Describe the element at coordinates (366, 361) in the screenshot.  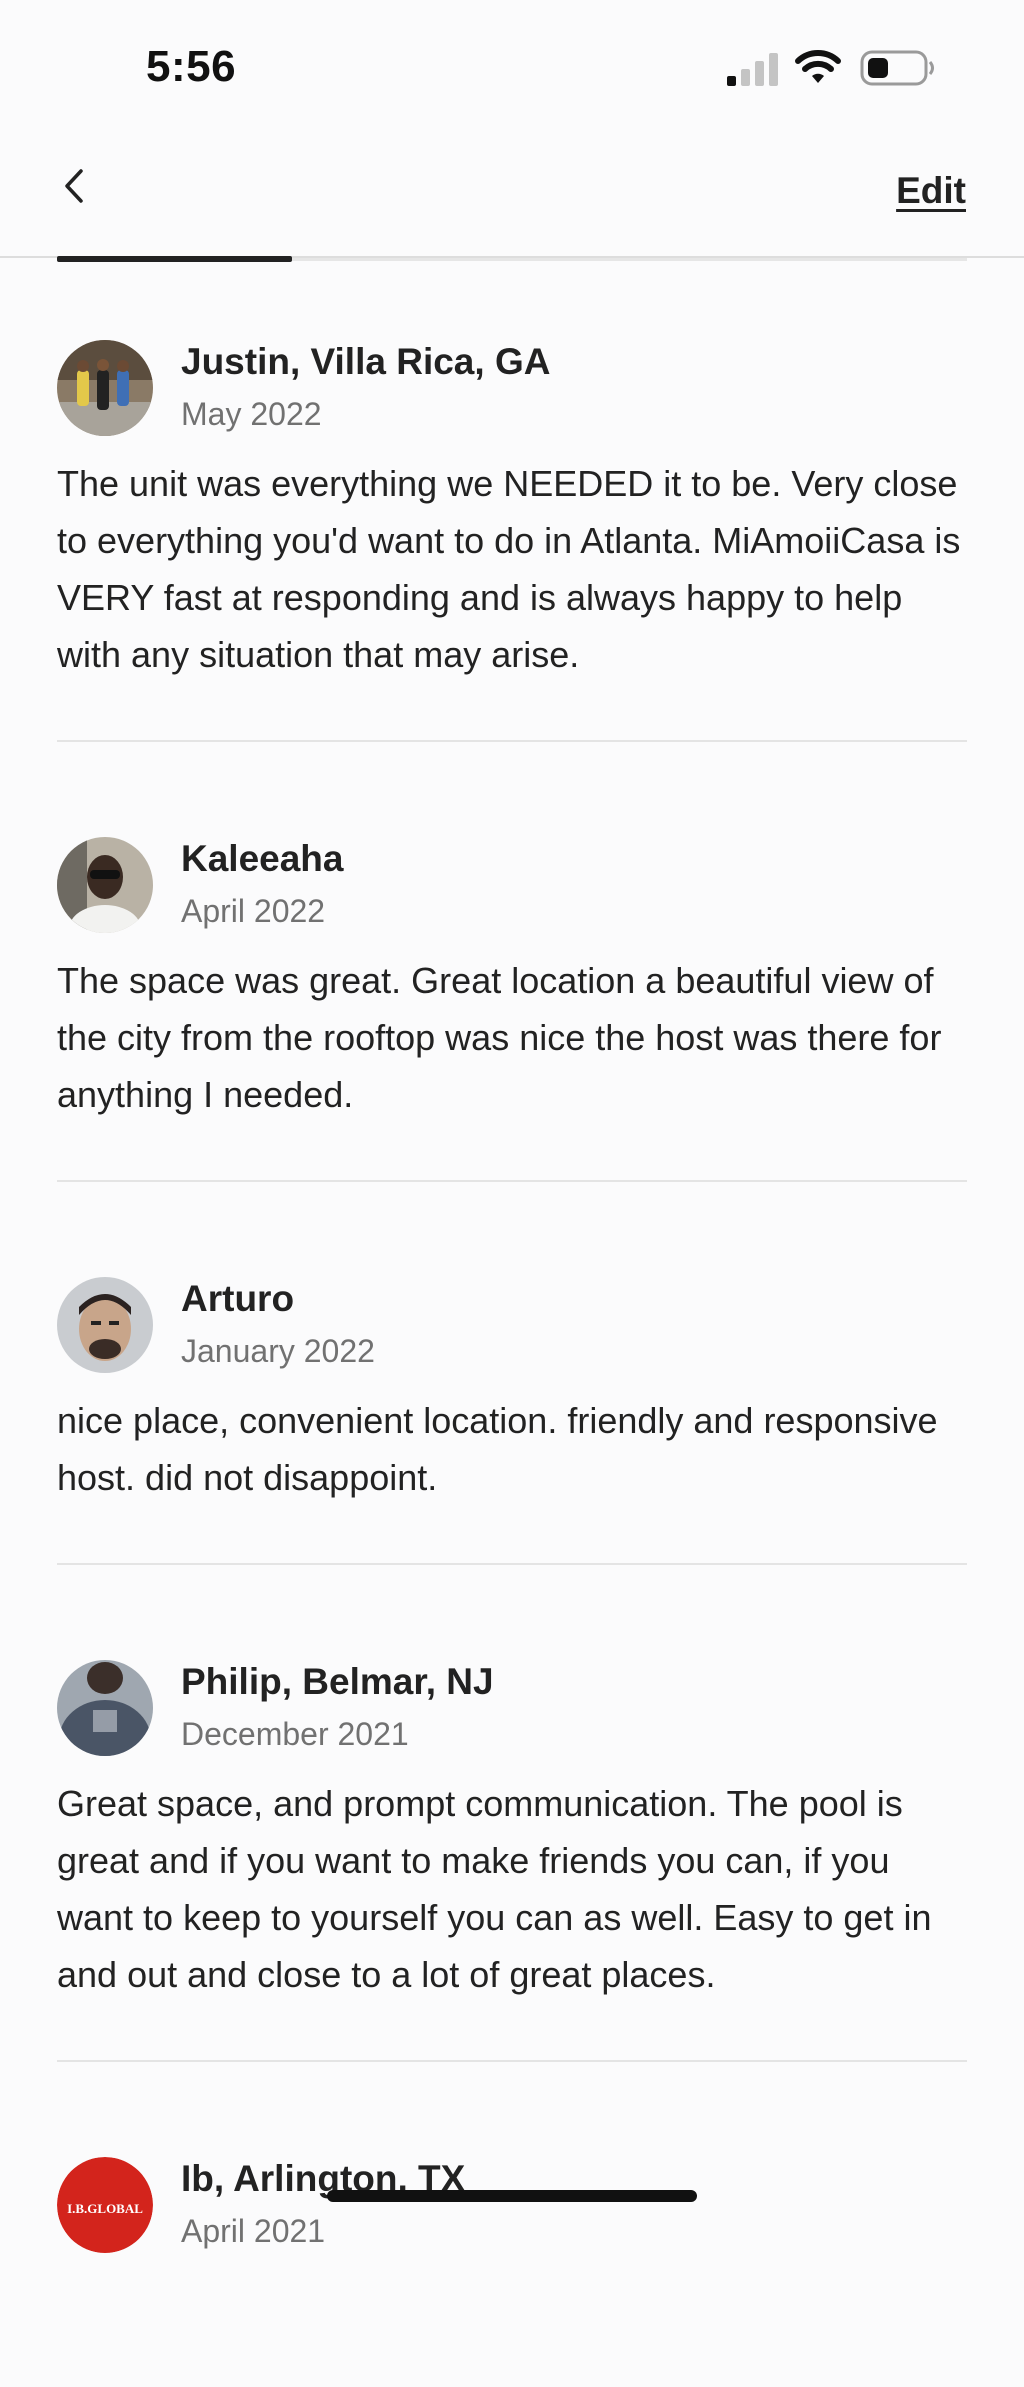
I see `reviewer-name: Justin, Villa Rica, GA` at that location.